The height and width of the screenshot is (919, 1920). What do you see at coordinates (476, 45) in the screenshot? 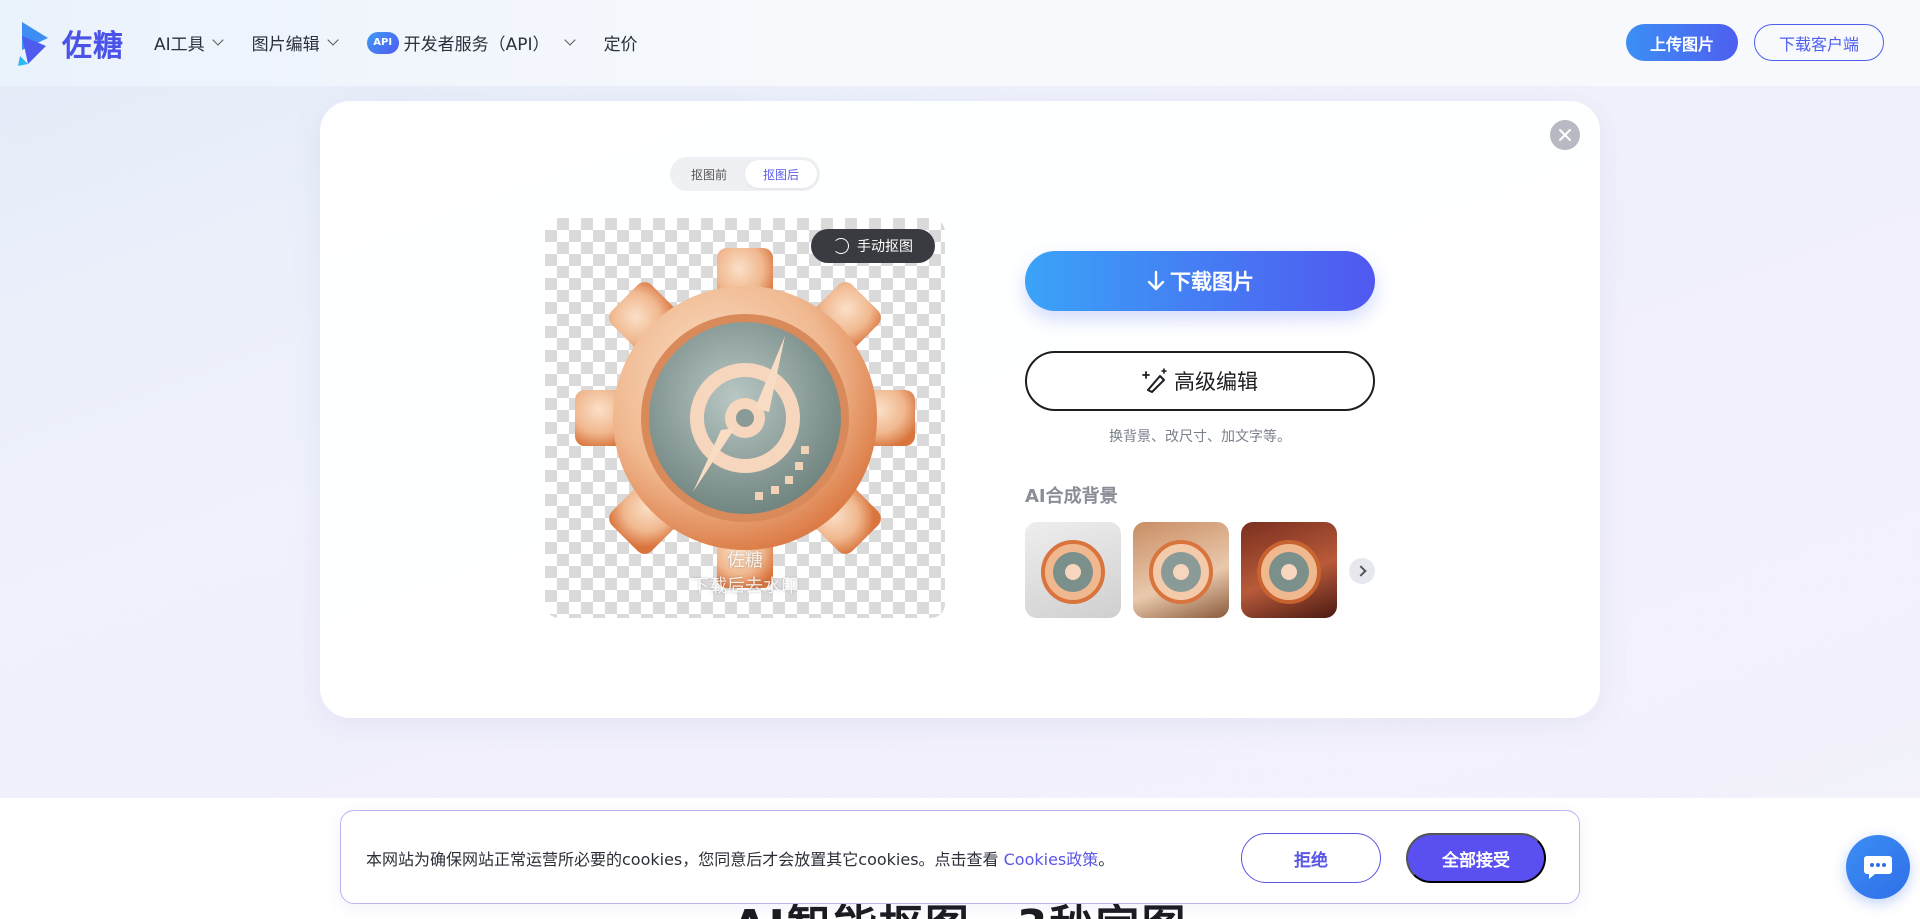
I see `nav-label: 开发者服务（API）` at bounding box center [476, 45].